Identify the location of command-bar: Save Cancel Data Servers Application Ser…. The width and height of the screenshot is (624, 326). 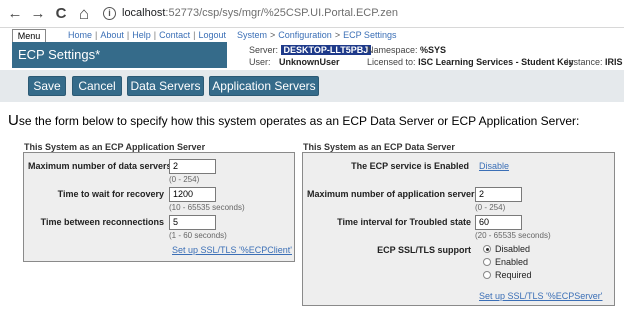
(312, 86).